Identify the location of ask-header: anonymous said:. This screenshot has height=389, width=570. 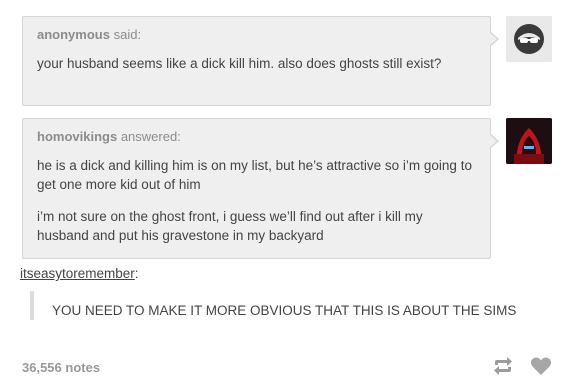
(89, 34).